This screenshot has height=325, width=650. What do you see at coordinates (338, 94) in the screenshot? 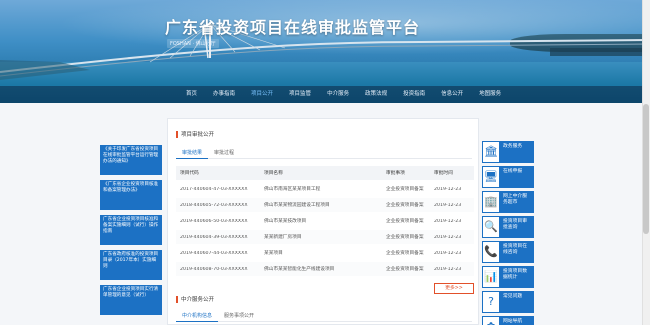
I see `nav-item: 中介服务` at bounding box center [338, 94].